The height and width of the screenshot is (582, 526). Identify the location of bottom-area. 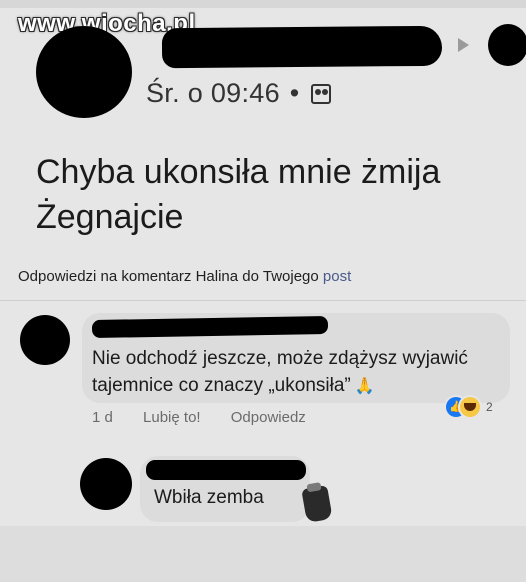
(263, 554).